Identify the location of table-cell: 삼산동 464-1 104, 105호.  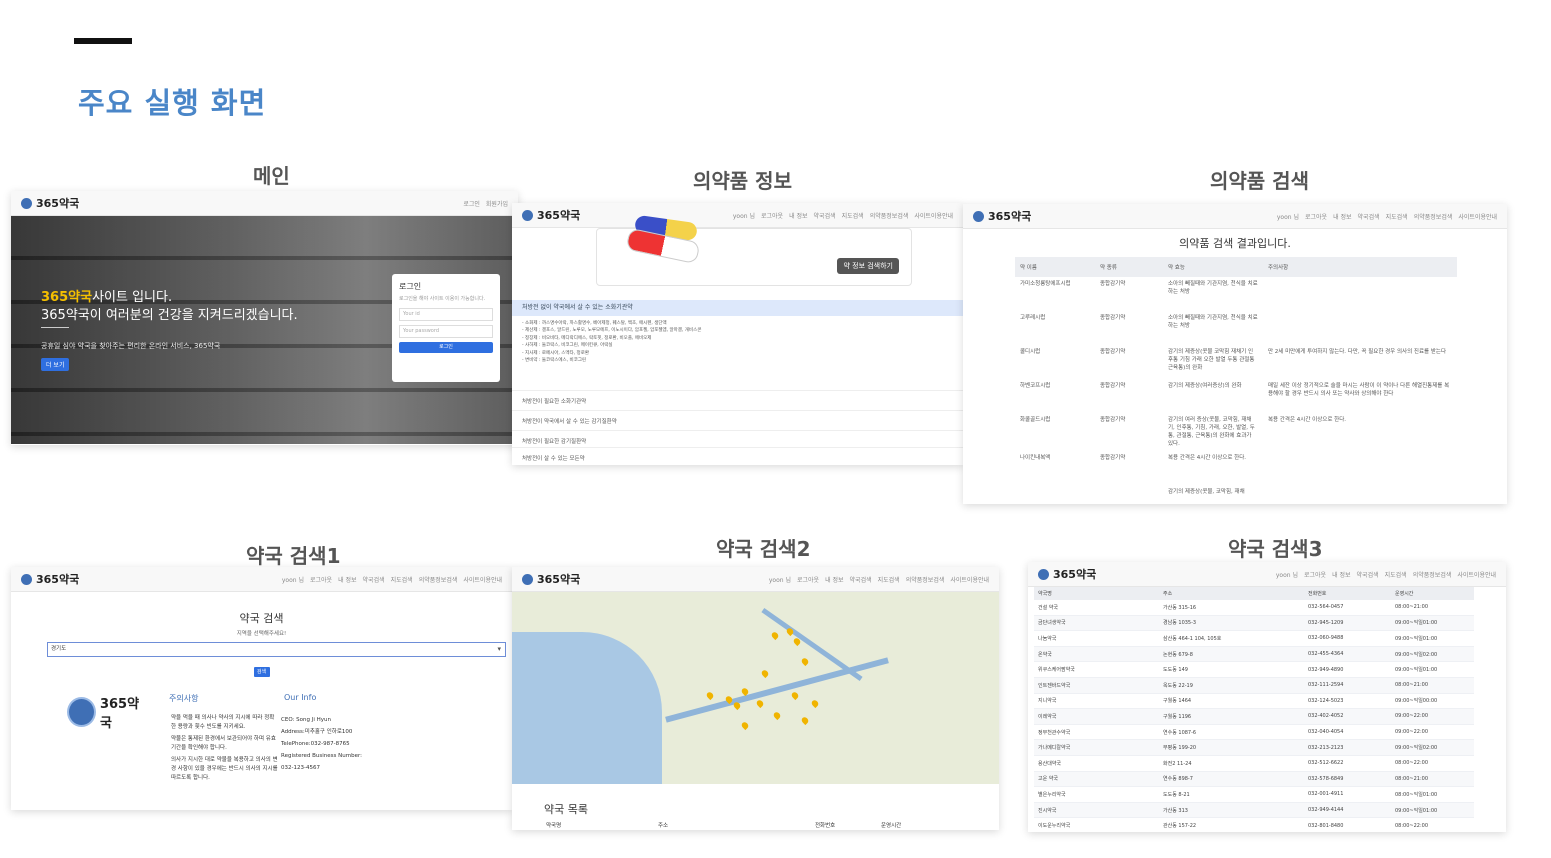
(1231, 638).